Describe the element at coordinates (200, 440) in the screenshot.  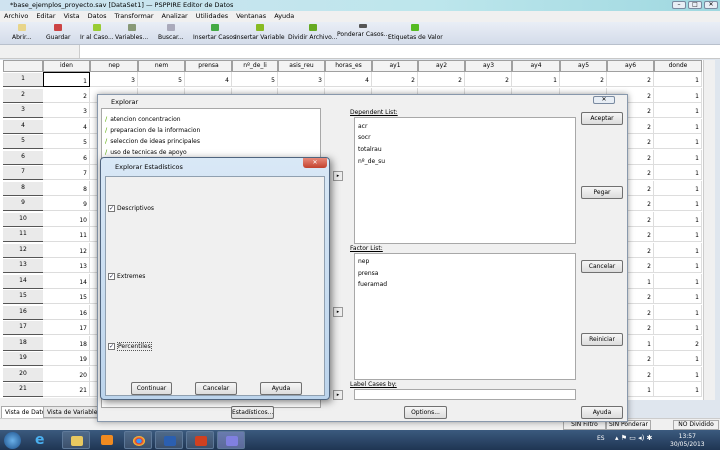
I see `powerpoint-task` at that location.